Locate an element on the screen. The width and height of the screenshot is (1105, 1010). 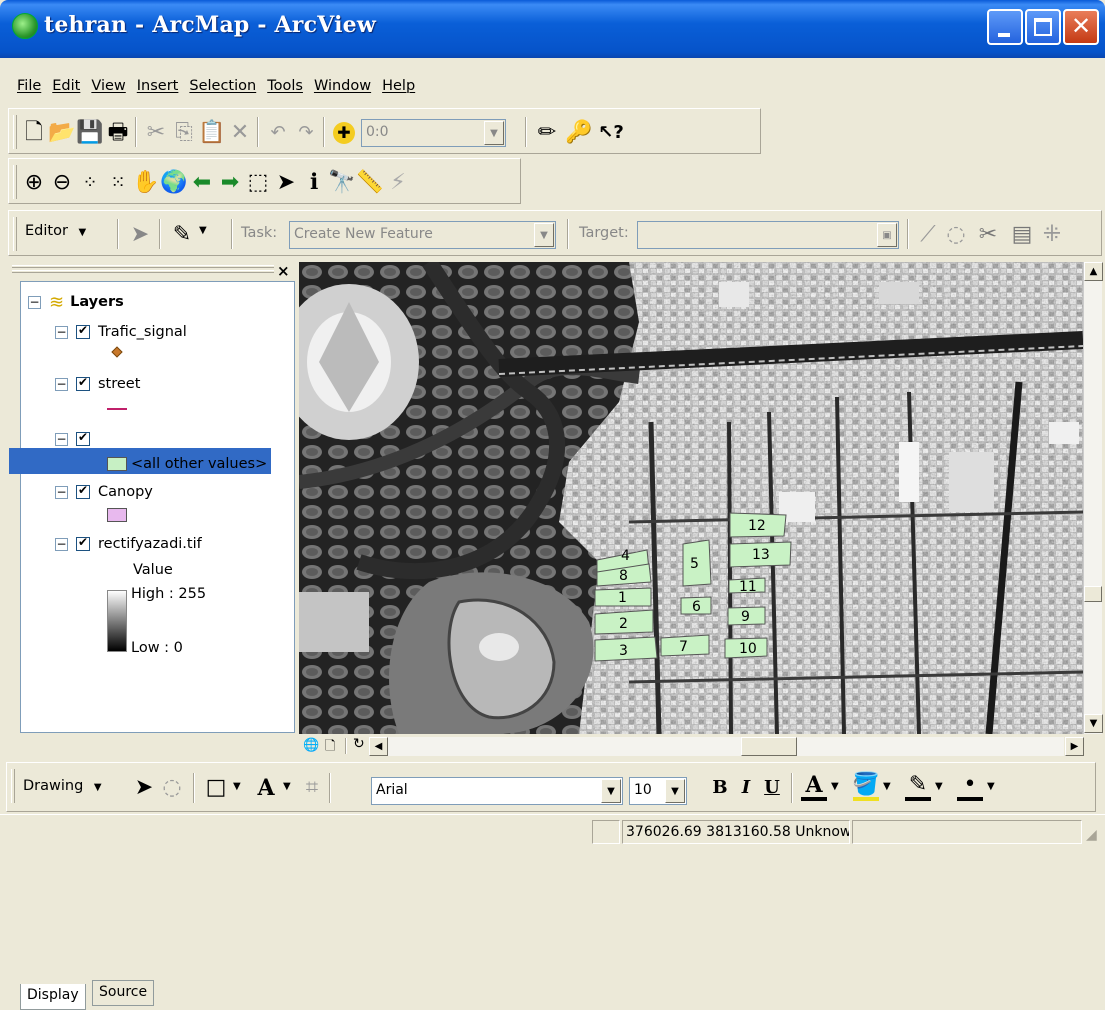
tab-display: Display is located at coordinates (53, 997).